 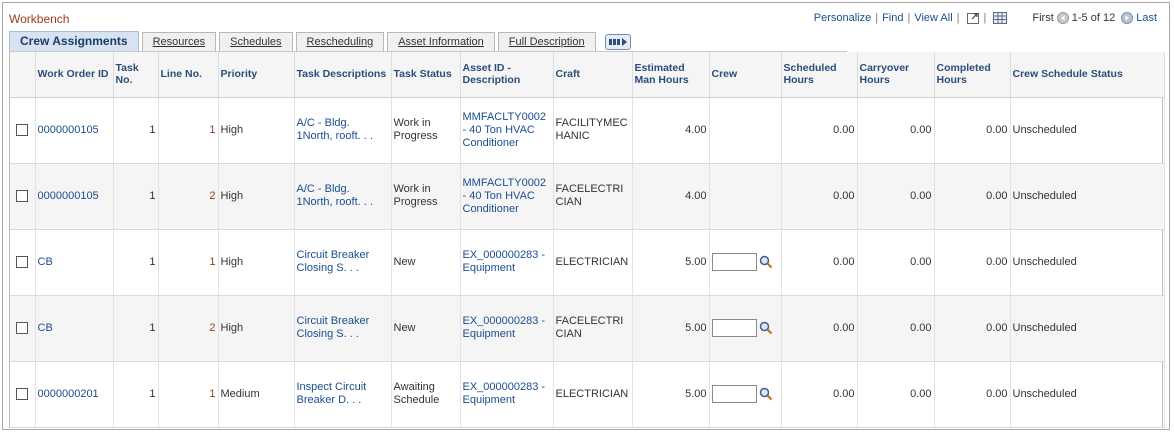 I want to click on craft-cell: ELECTRICIAN, so click(x=593, y=262).